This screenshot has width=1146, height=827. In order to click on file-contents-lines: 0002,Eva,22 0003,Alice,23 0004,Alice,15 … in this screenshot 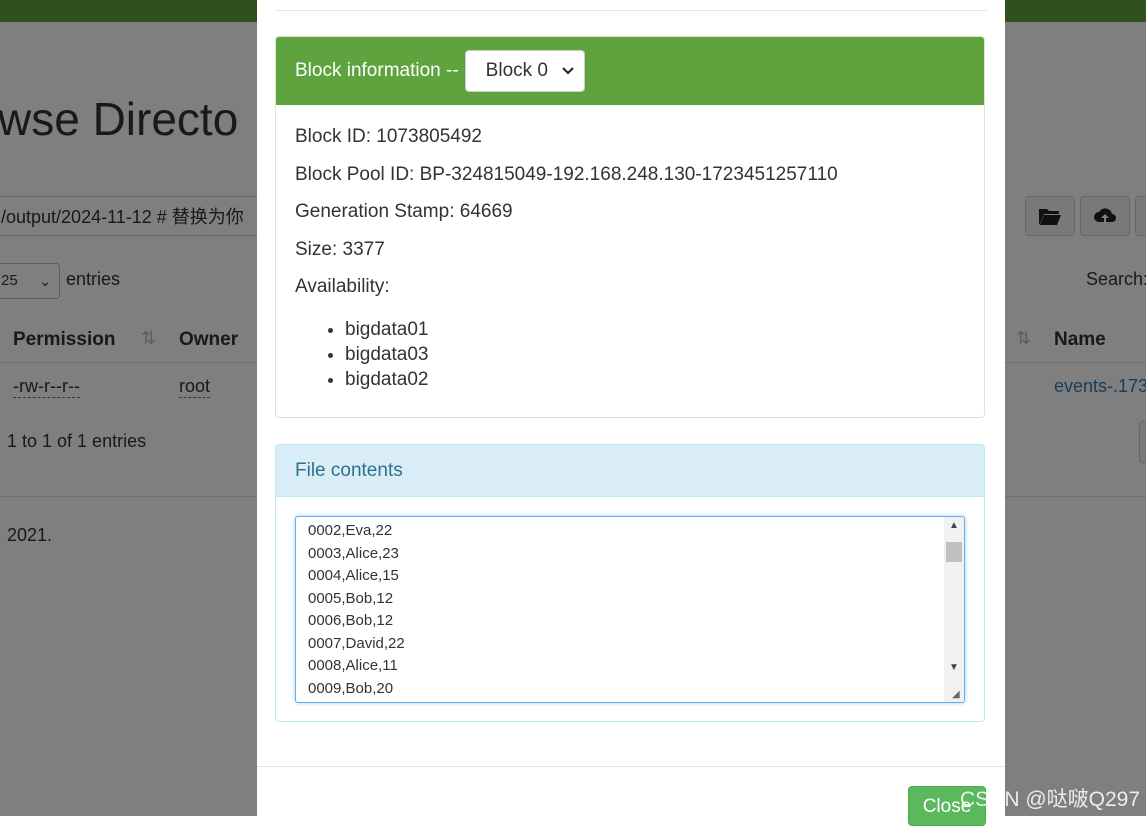, I will do `click(356, 610)`.